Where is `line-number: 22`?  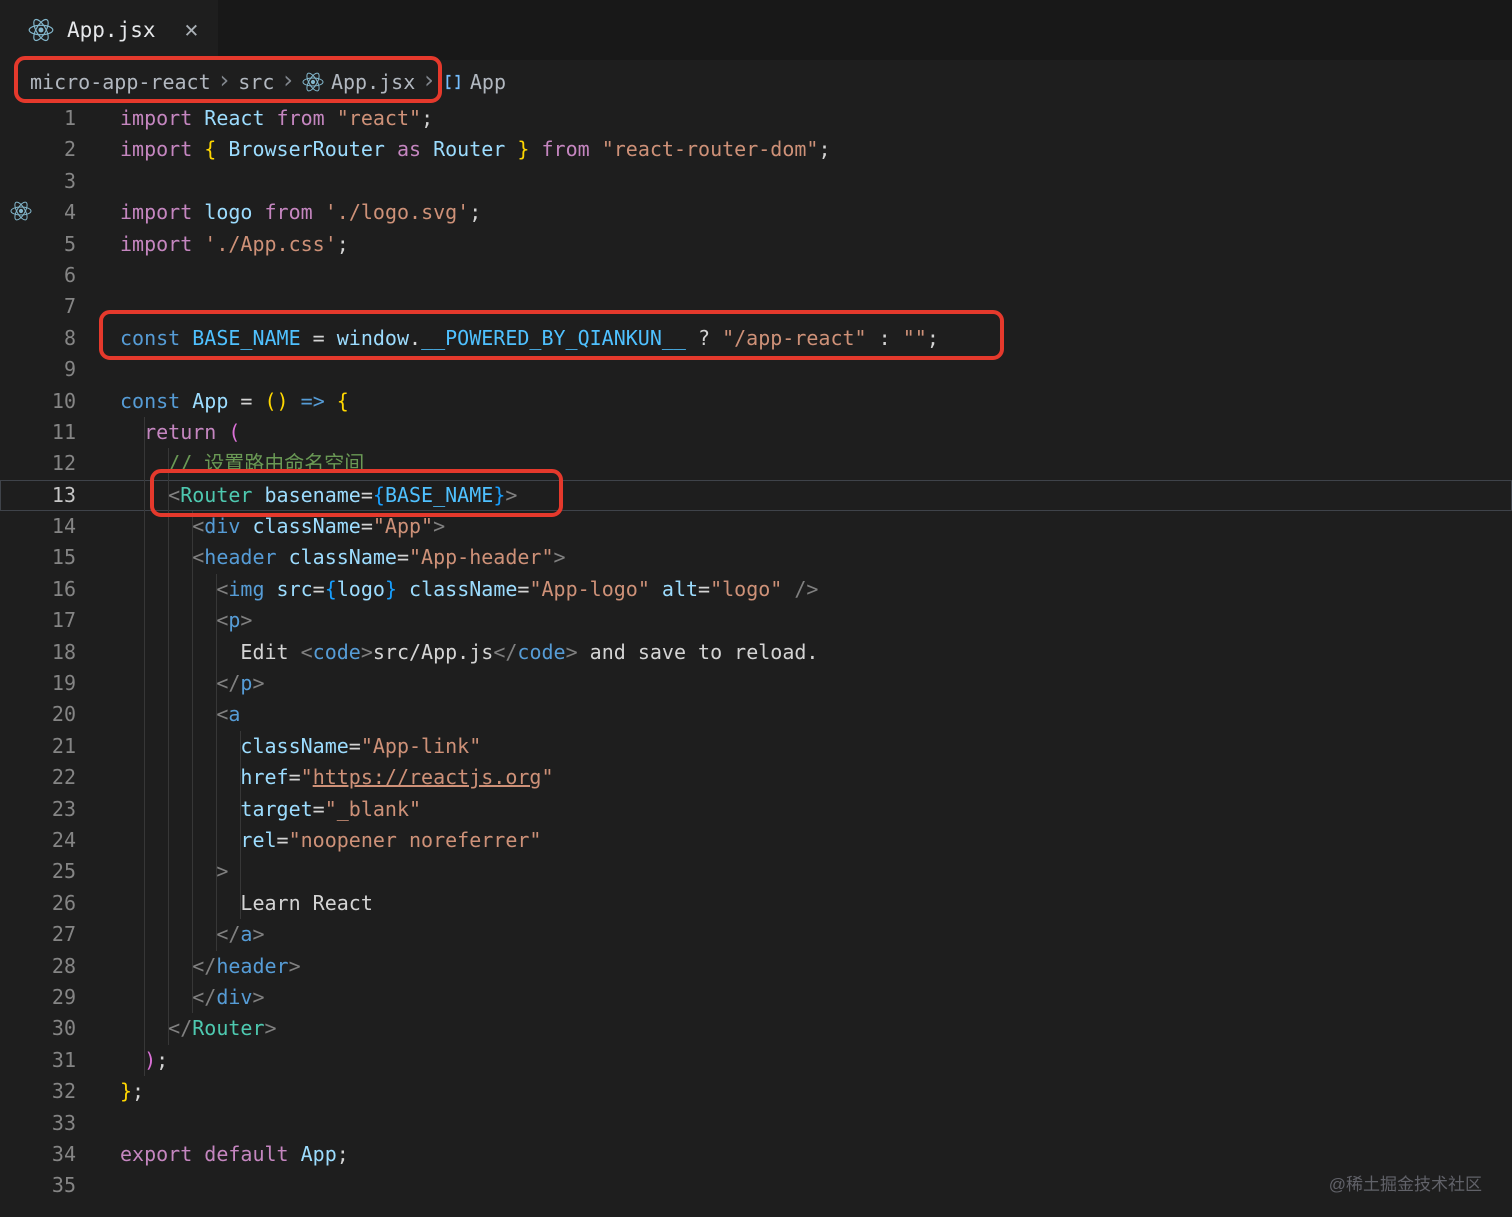
line-number: 22 is located at coordinates (38, 777).